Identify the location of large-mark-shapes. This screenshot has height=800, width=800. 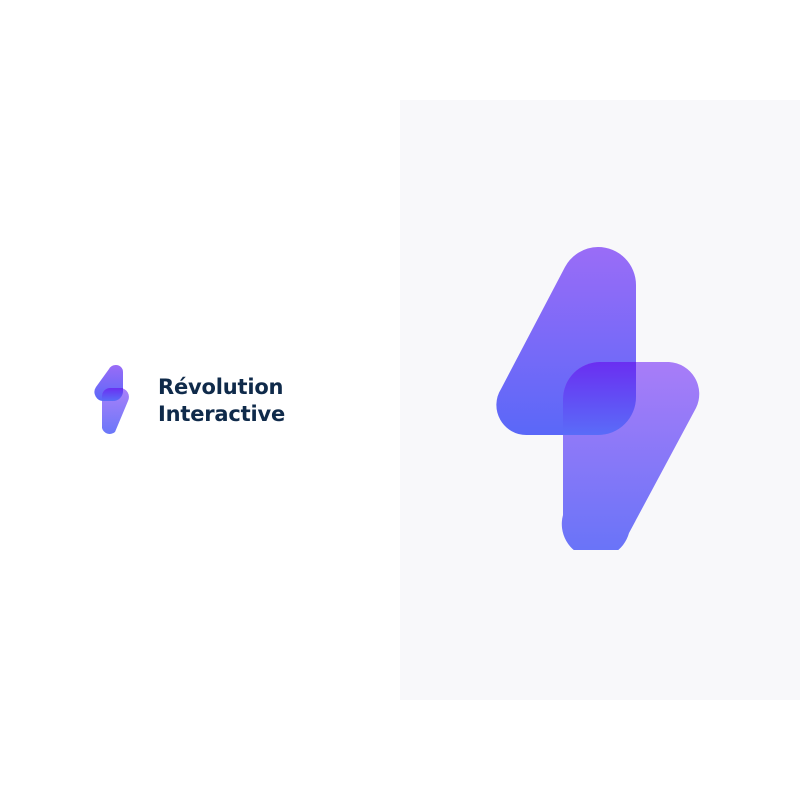
(598, 398).